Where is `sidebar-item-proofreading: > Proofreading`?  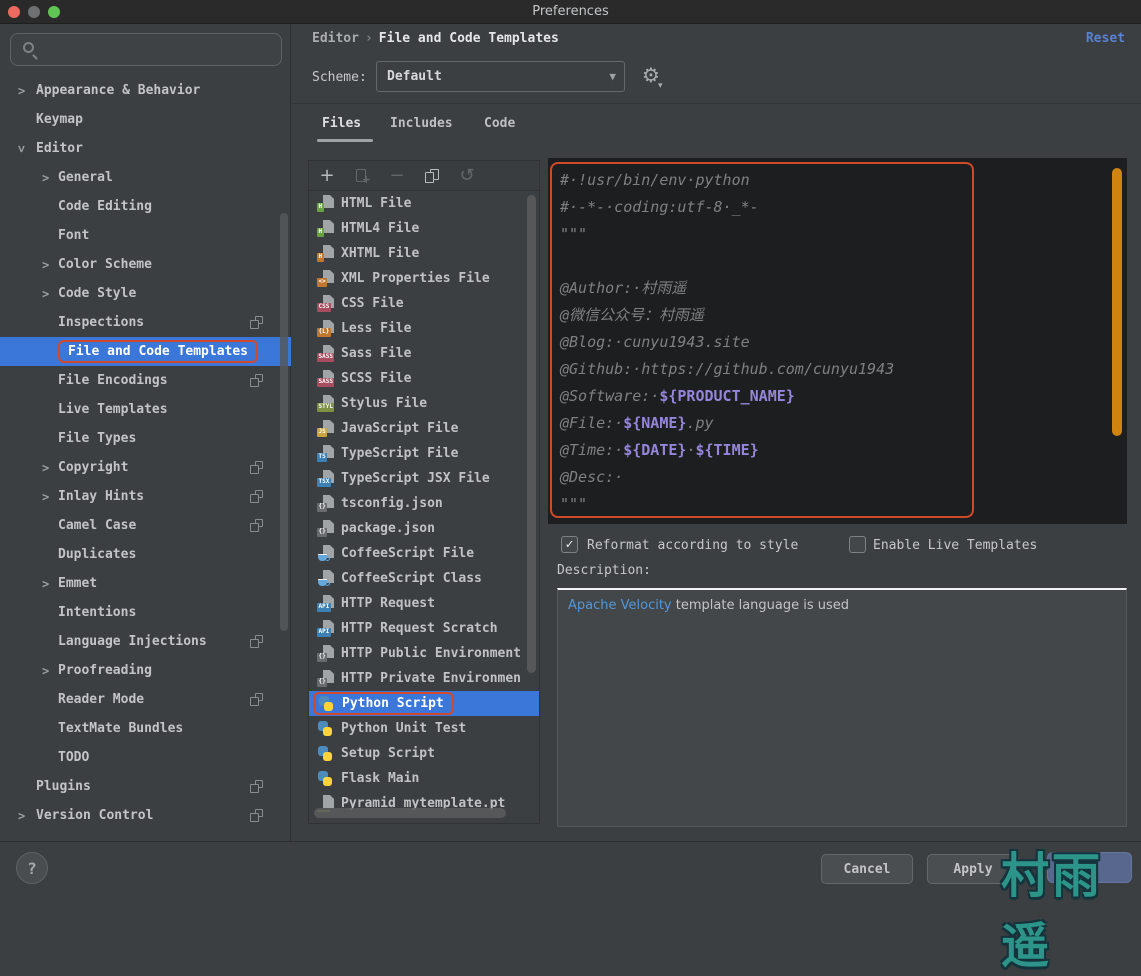
sidebar-item-proofreading: > Proofreading is located at coordinates (145, 670).